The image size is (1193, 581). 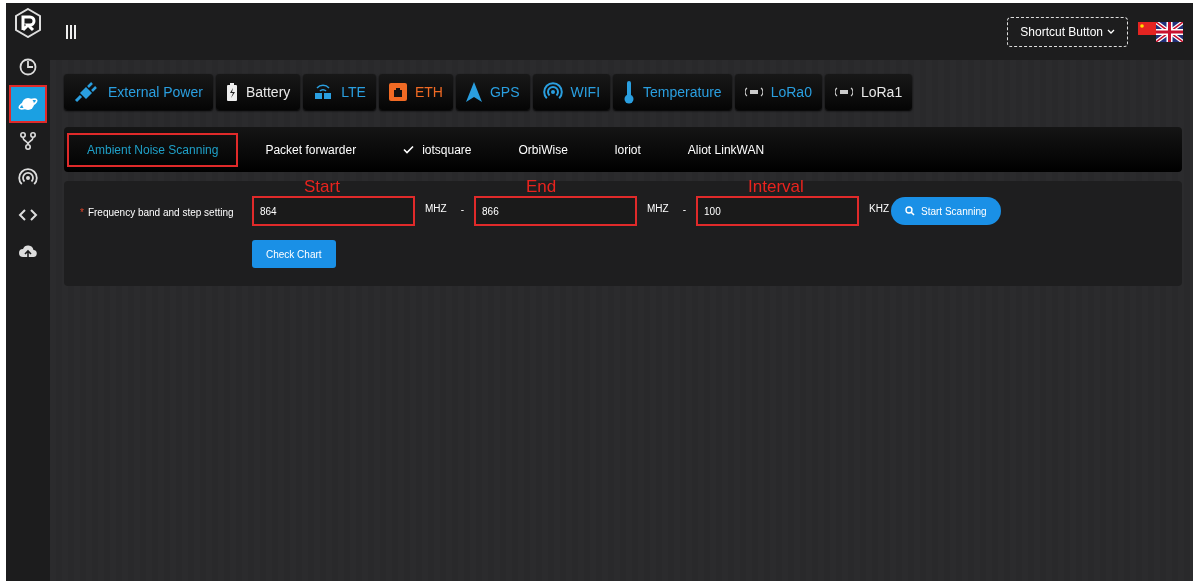 I want to click on number-field: 866, so click(x=555, y=211).